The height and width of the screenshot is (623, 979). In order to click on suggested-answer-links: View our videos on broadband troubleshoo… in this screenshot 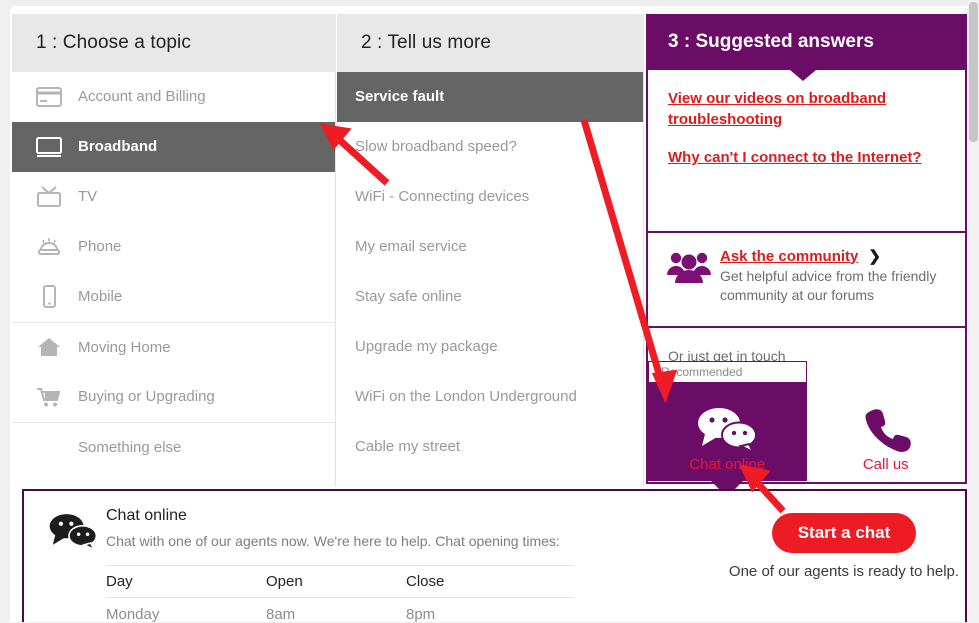, I will do `click(806, 151)`.